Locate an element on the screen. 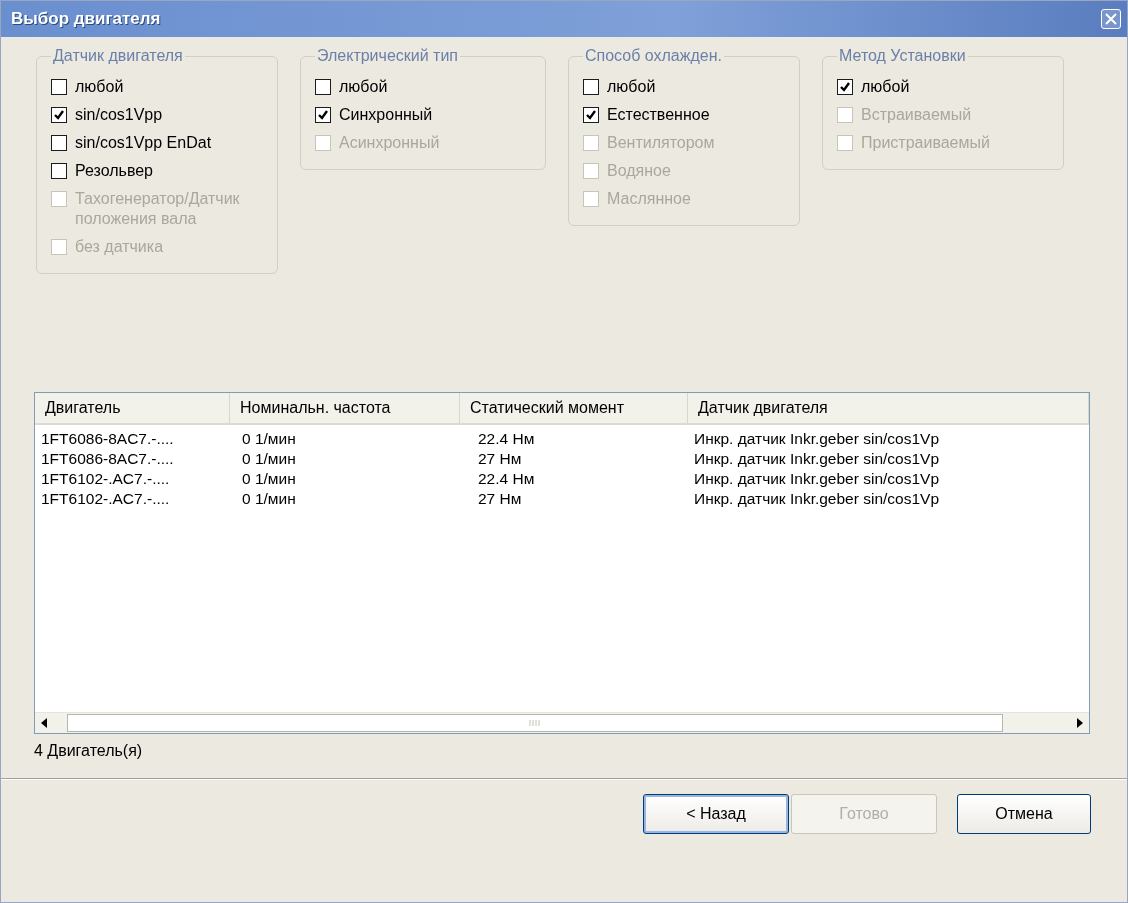 The width and height of the screenshot is (1128, 903). checkbox-label: sin/cos1Vpp is located at coordinates (170, 115).